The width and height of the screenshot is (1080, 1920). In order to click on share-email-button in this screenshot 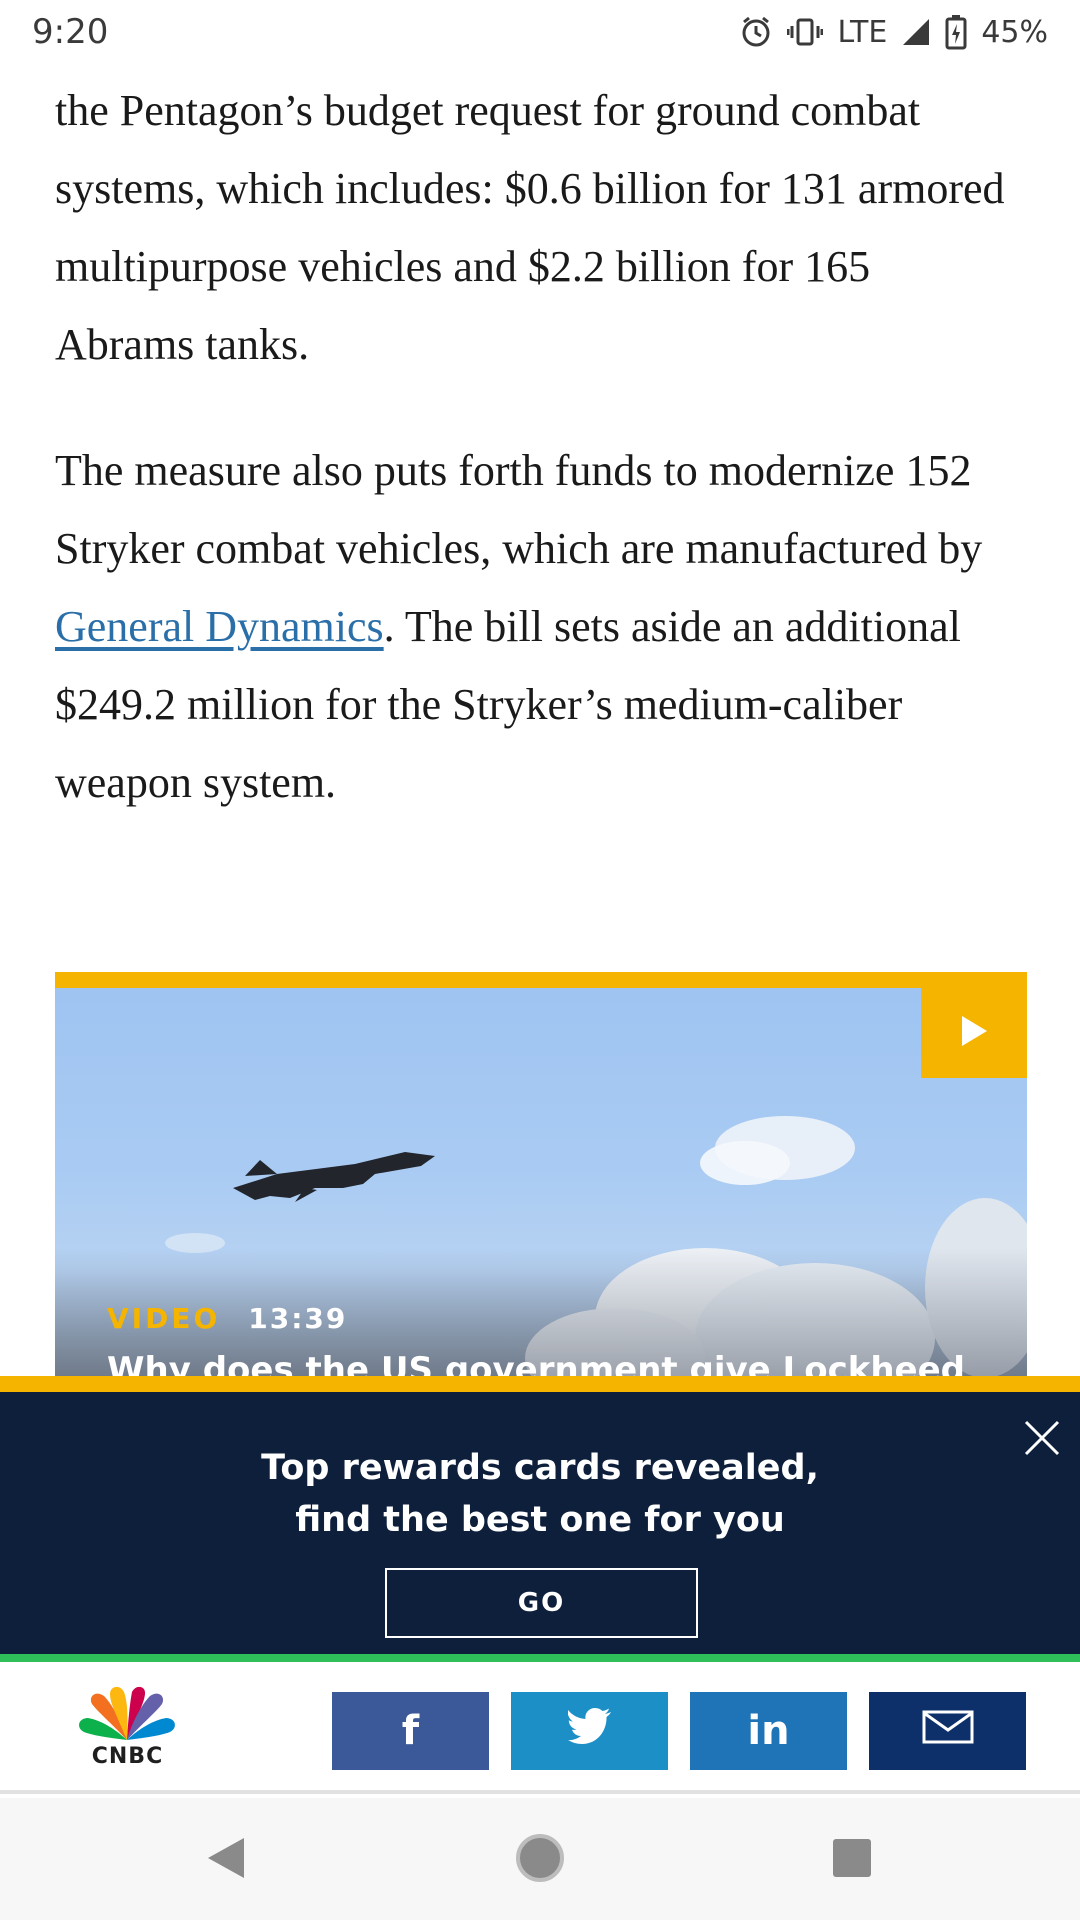, I will do `click(947, 1731)`.